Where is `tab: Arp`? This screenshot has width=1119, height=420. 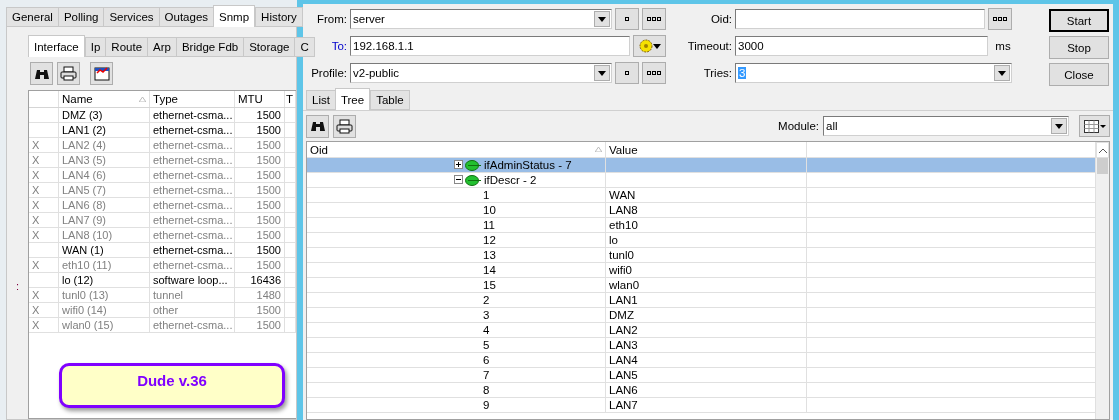 tab: Arp is located at coordinates (162, 47).